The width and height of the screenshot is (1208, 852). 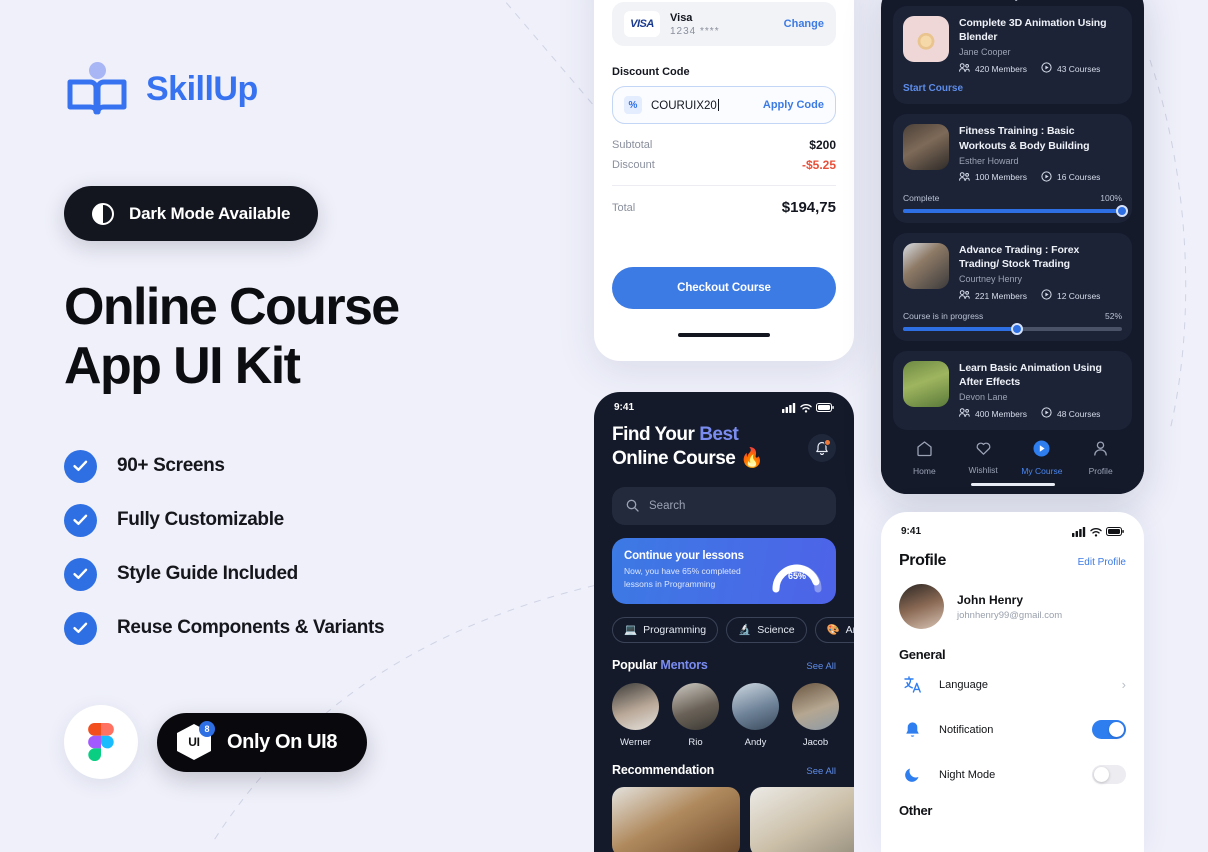 What do you see at coordinates (674, 630) in the screenshot?
I see `chip-label: Programming` at bounding box center [674, 630].